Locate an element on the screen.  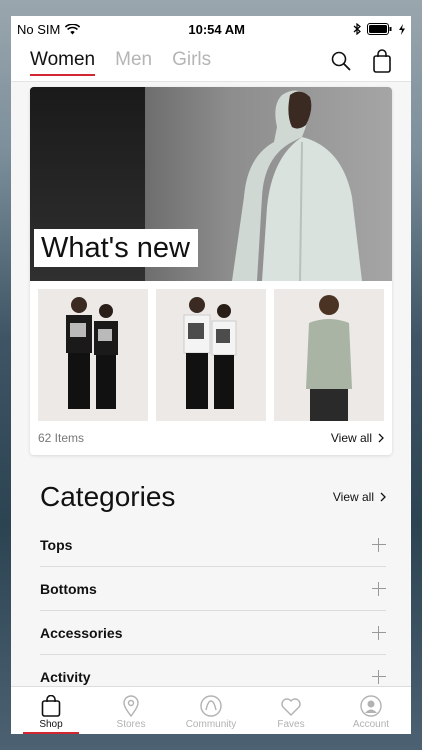
clock: 10:54 AM is located at coordinates (216, 29).